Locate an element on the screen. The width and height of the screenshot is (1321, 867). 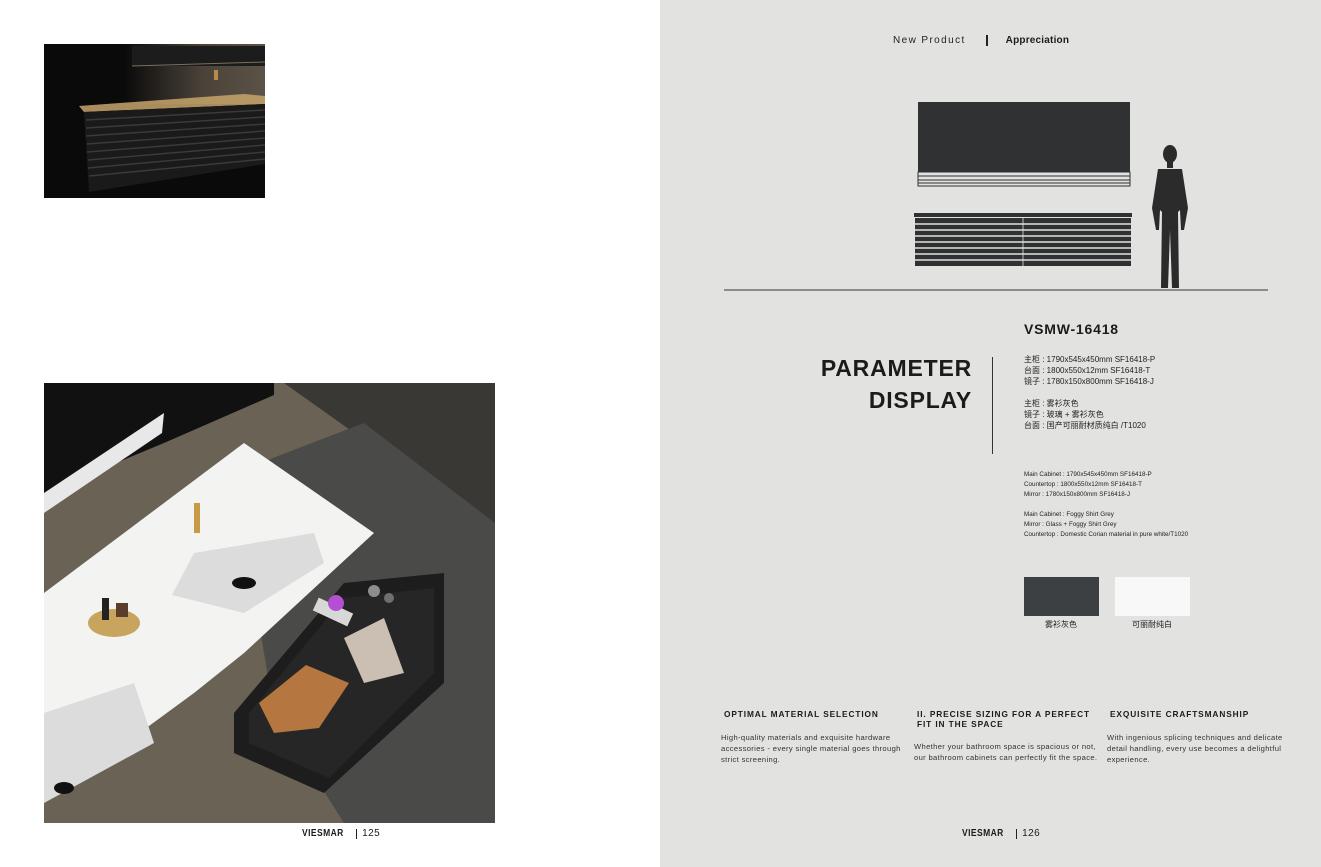
spec-line: 台面 : 1800x550x12mm SF16418-T is located at coordinates (1087, 370).